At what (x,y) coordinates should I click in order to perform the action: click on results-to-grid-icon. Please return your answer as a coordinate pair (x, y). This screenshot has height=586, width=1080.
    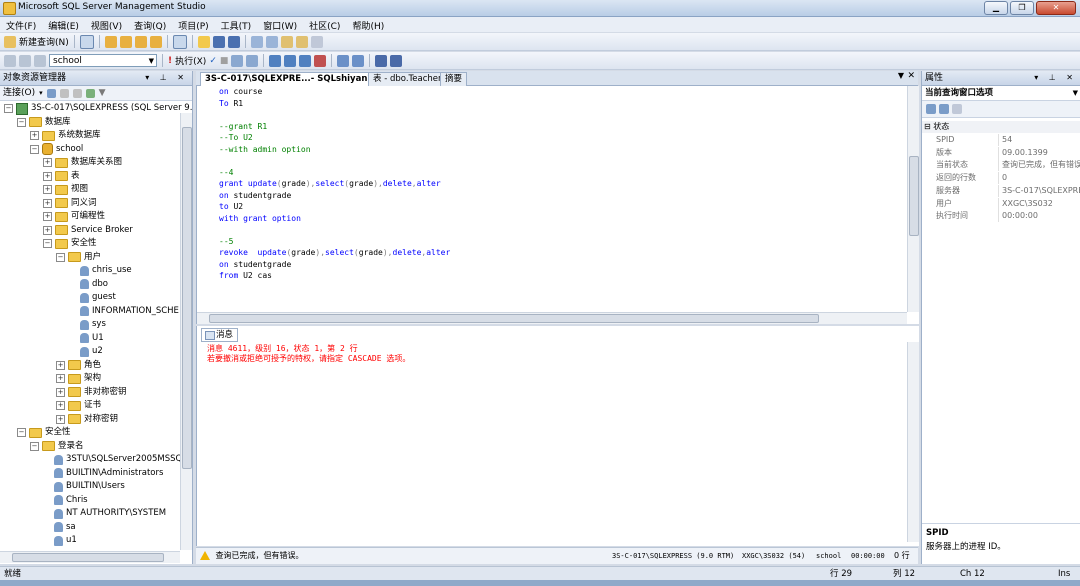
    Looking at the image, I should click on (290, 60).